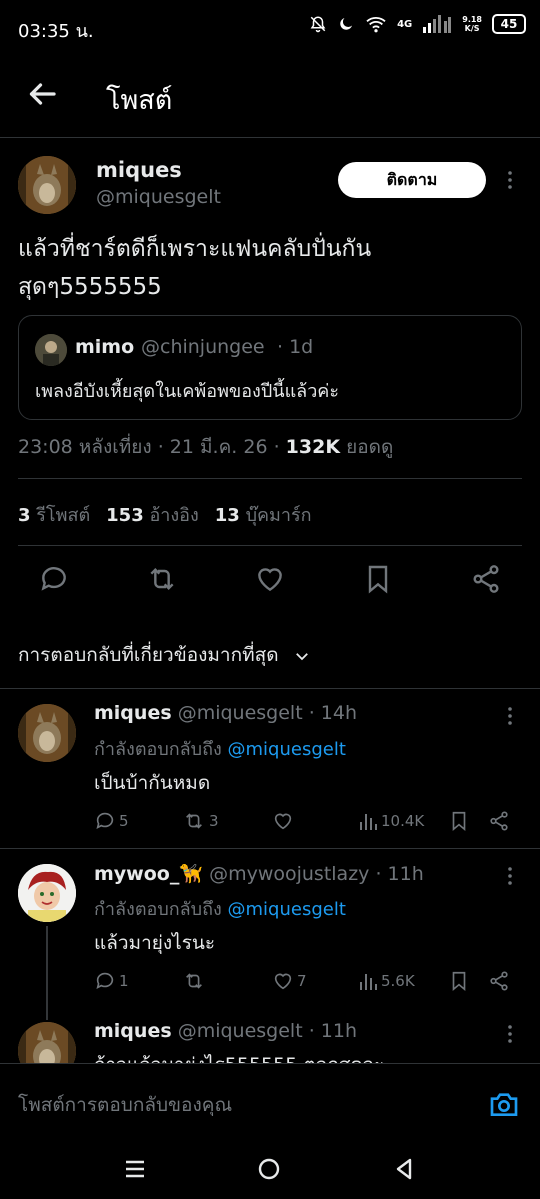 This screenshot has height=1199, width=540. Describe the element at coordinates (136, 874) in the screenshot. I see `reply-name: mywoo_` at that location.